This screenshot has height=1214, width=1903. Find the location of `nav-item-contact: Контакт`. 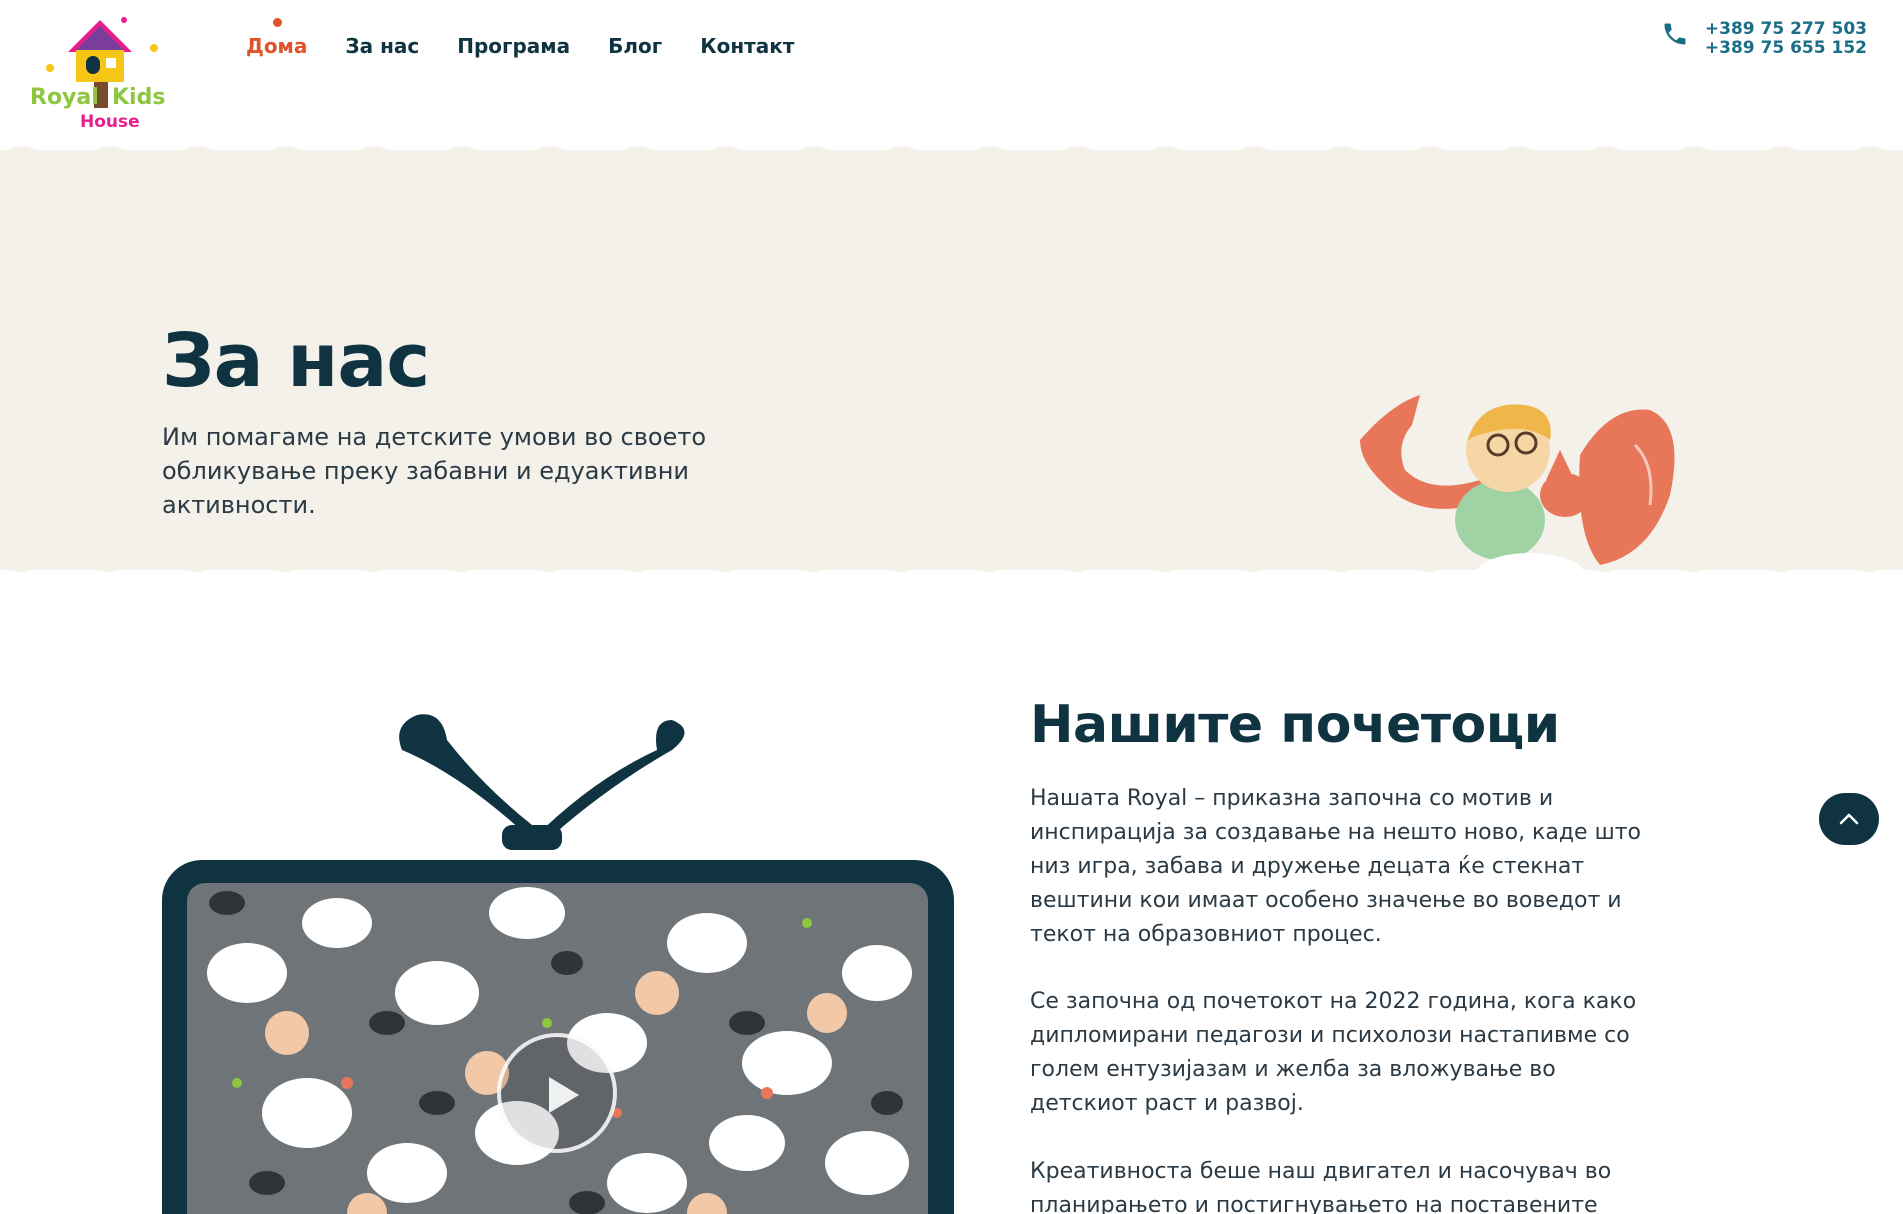

nav-item-contact: Контакт is located at coordinates (747, 46).